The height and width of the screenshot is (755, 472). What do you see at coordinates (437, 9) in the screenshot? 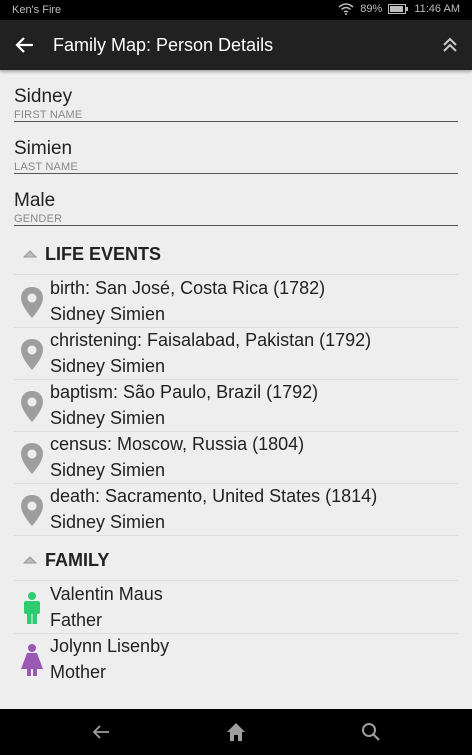
I see `clock: 11:46 AM` at bounding box center [437, 9].